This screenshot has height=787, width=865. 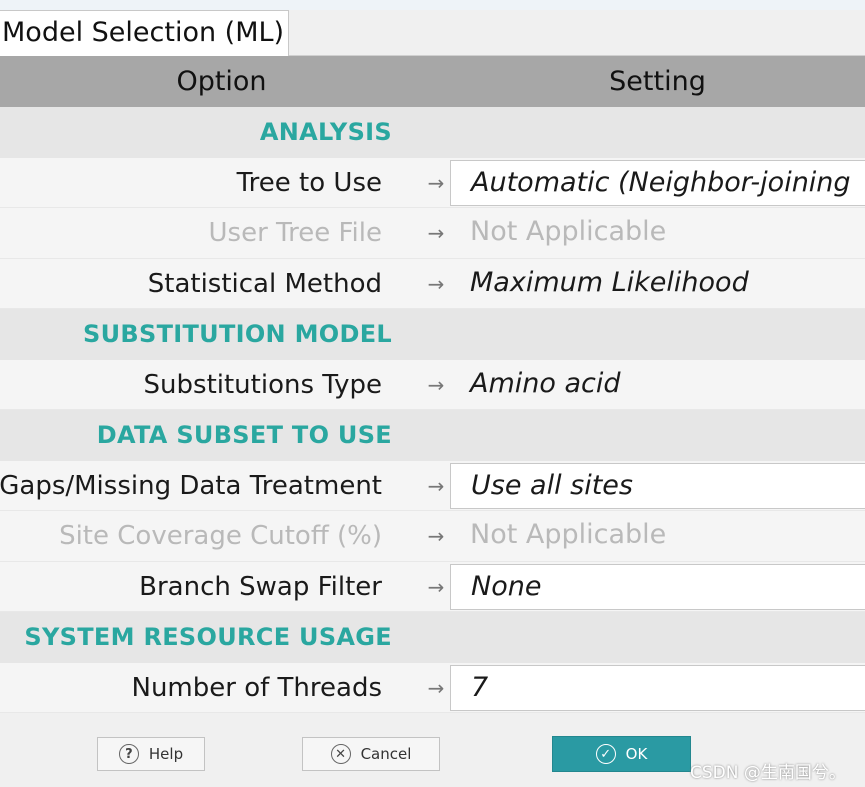 What do you see at coordinates (432, 5) in the screenshot?
I see `window-top-strip` at bounding box center [432, 5].